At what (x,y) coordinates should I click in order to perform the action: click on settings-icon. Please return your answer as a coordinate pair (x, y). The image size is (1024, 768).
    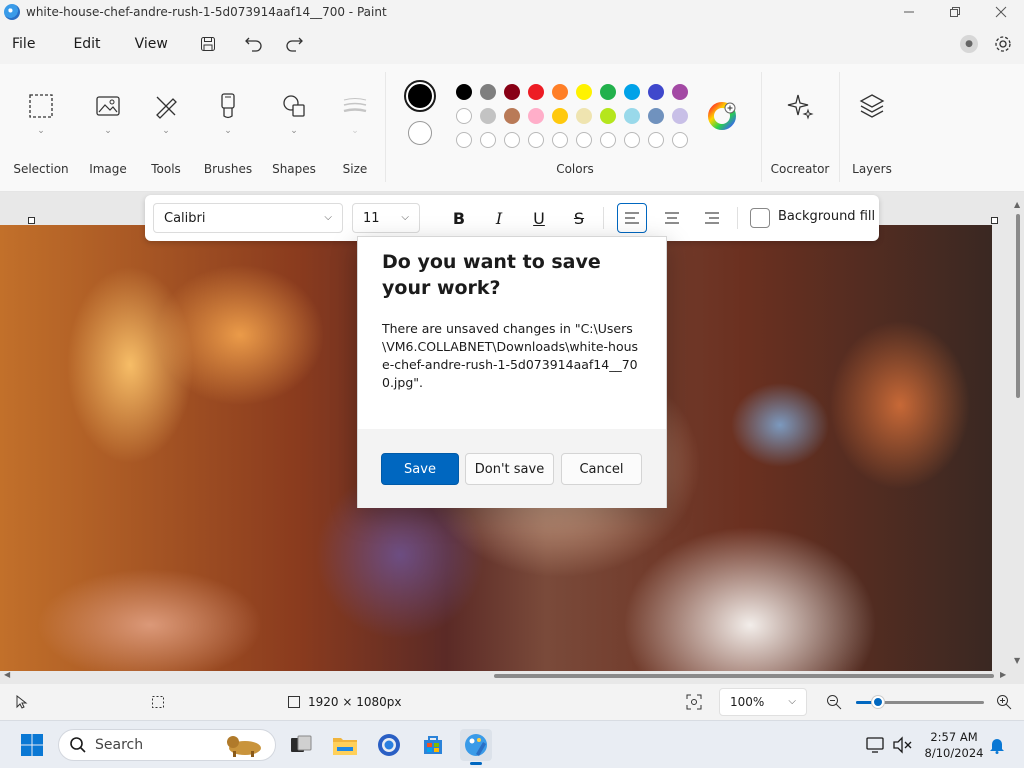
    Looking at the image, I should click on (1003, 44).